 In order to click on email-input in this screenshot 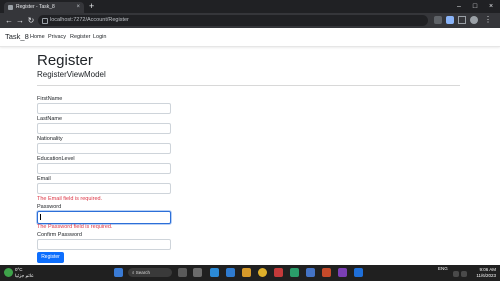, I will do `click(104, 188)`.